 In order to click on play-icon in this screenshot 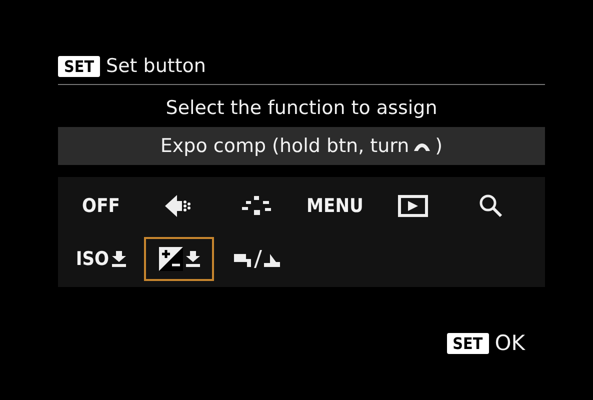, I will do `click(413, 206)`.